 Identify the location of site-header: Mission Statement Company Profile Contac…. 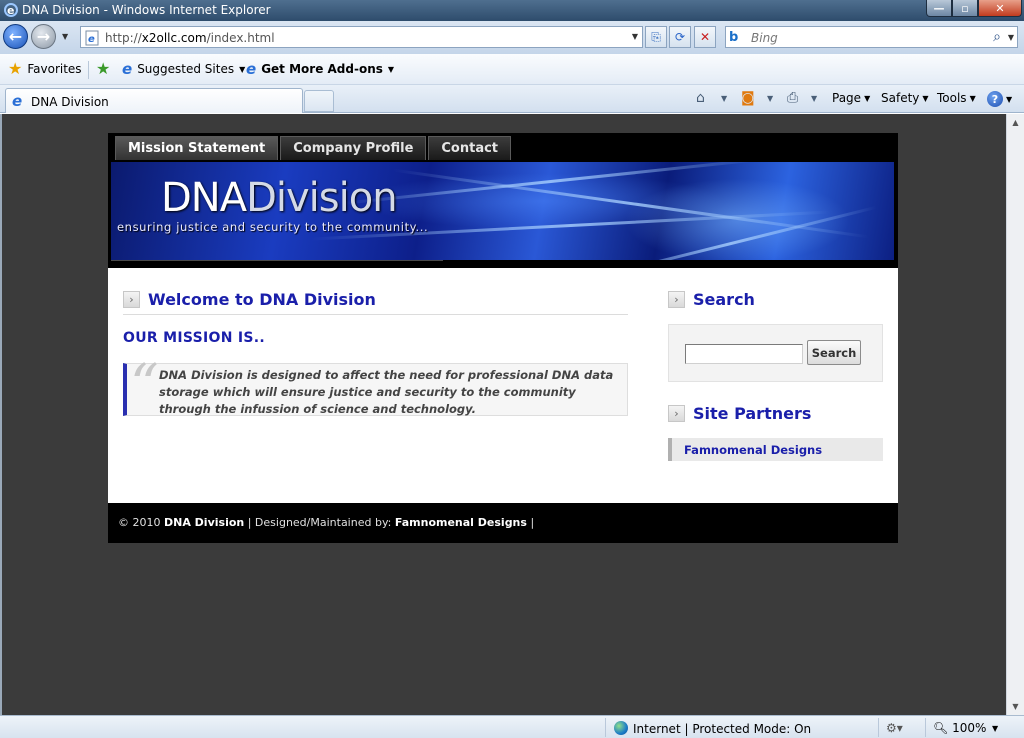
(503, 200).